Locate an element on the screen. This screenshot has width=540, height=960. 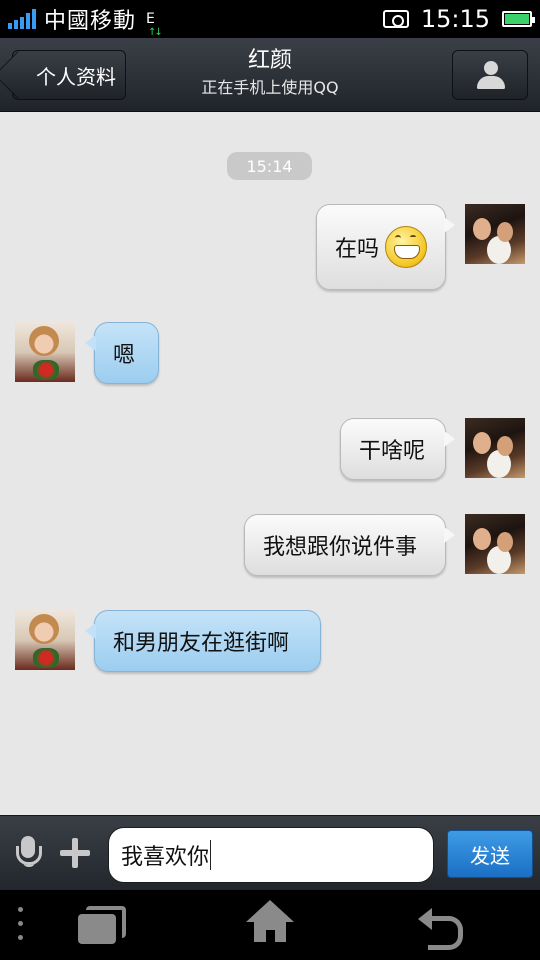
message-bubble-incoming: 嗯 is located at coordinates (122, 353).